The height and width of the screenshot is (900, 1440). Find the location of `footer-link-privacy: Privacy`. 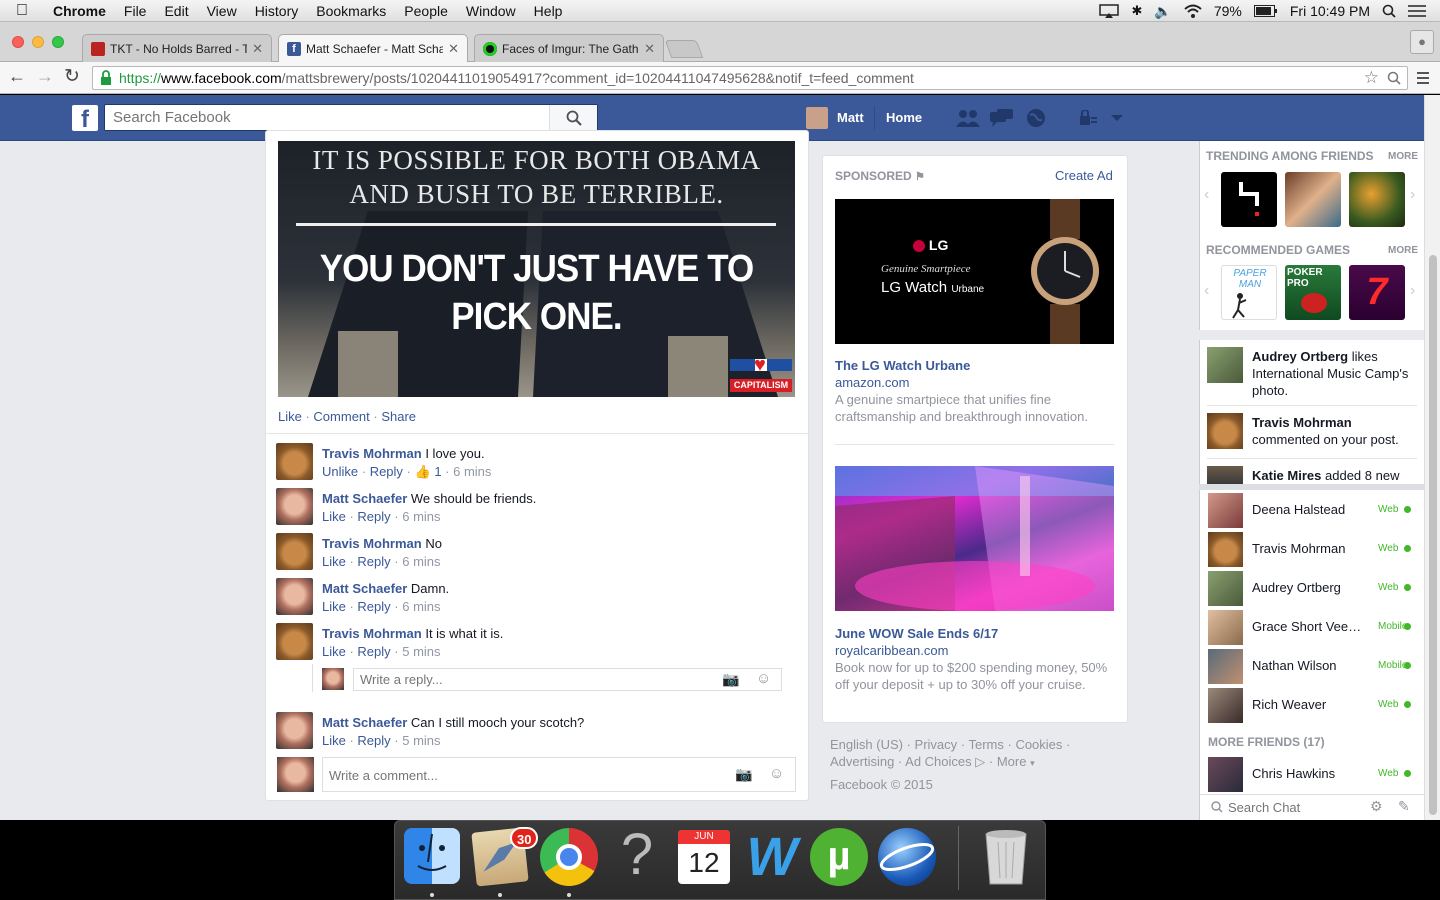

footer-link-privacy: Privacy is located at coordinates (936, 744).